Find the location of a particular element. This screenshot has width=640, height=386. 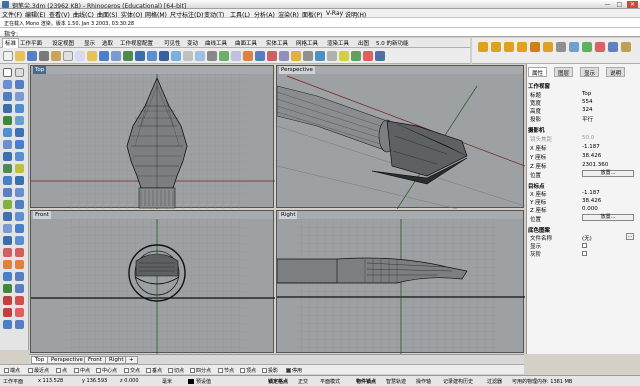

vray-render-icon is located at coordinates (509, 47).